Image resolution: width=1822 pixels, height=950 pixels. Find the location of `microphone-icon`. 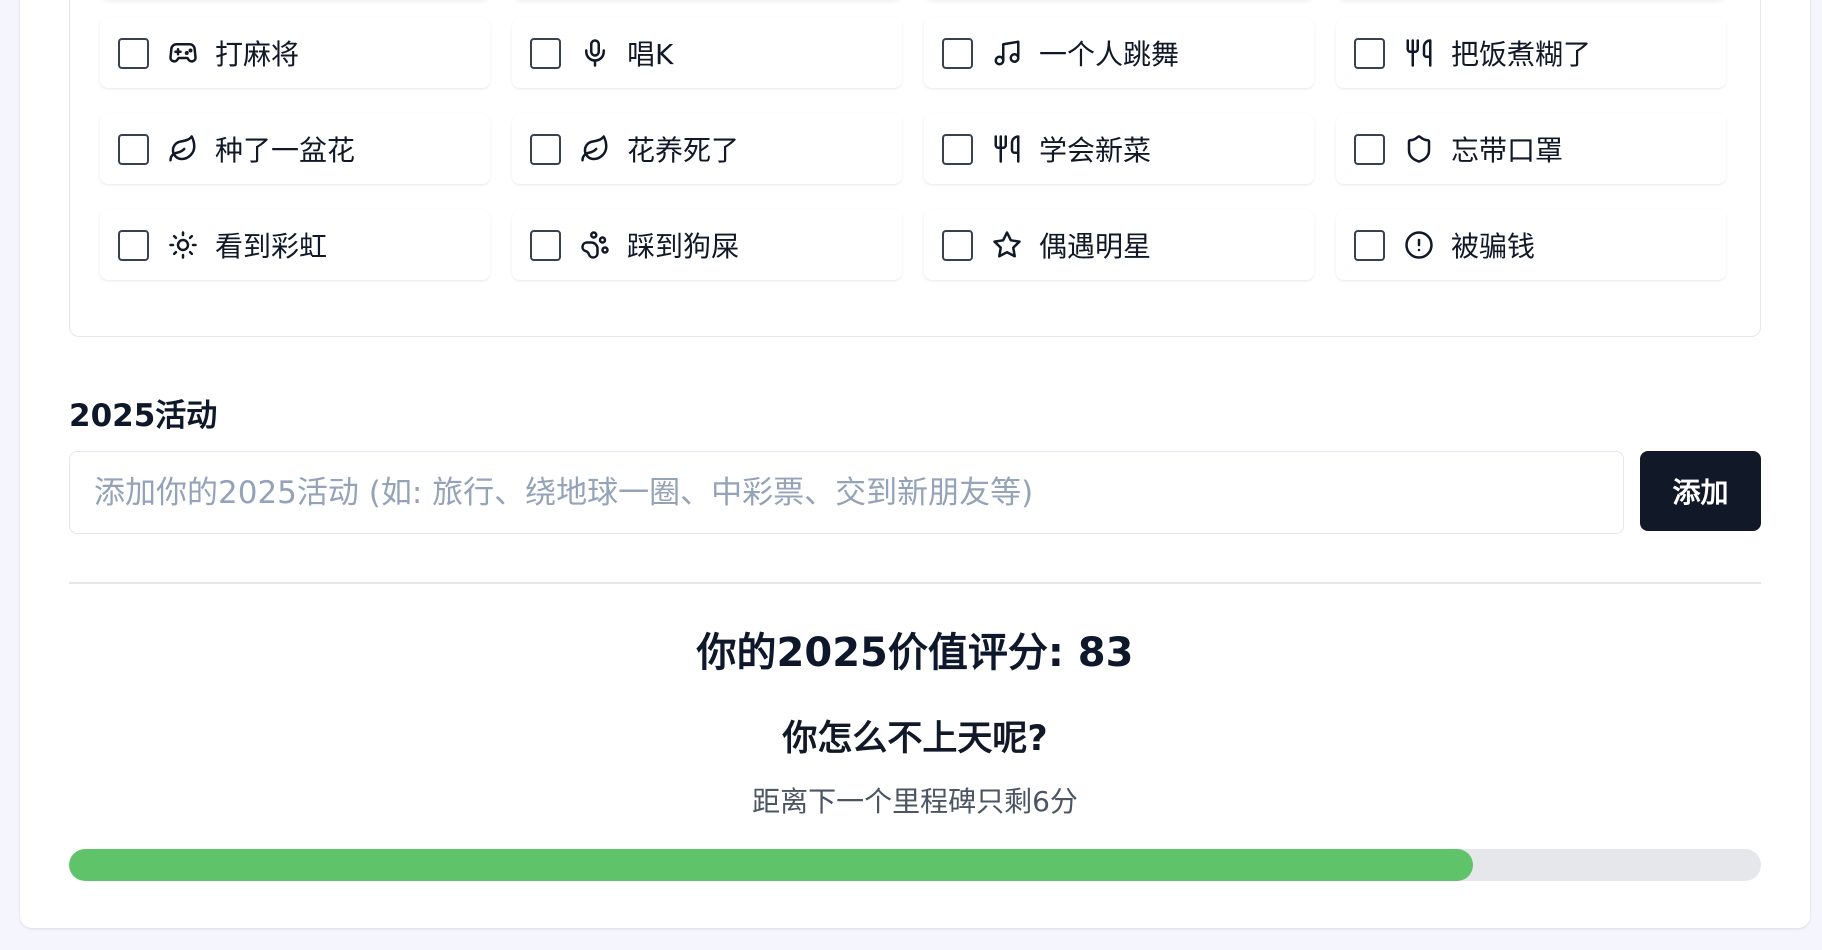

microphone-icon is located at coordinates (595, 53).